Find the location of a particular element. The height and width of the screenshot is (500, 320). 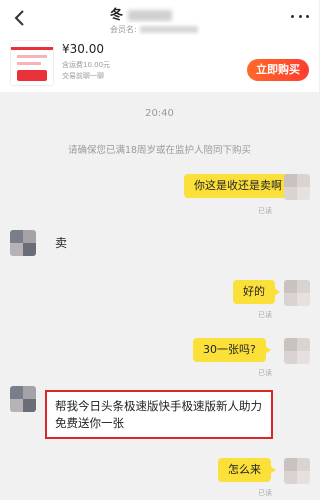

chat-title: 冬 会员名: is located at coordinates (170, 19).